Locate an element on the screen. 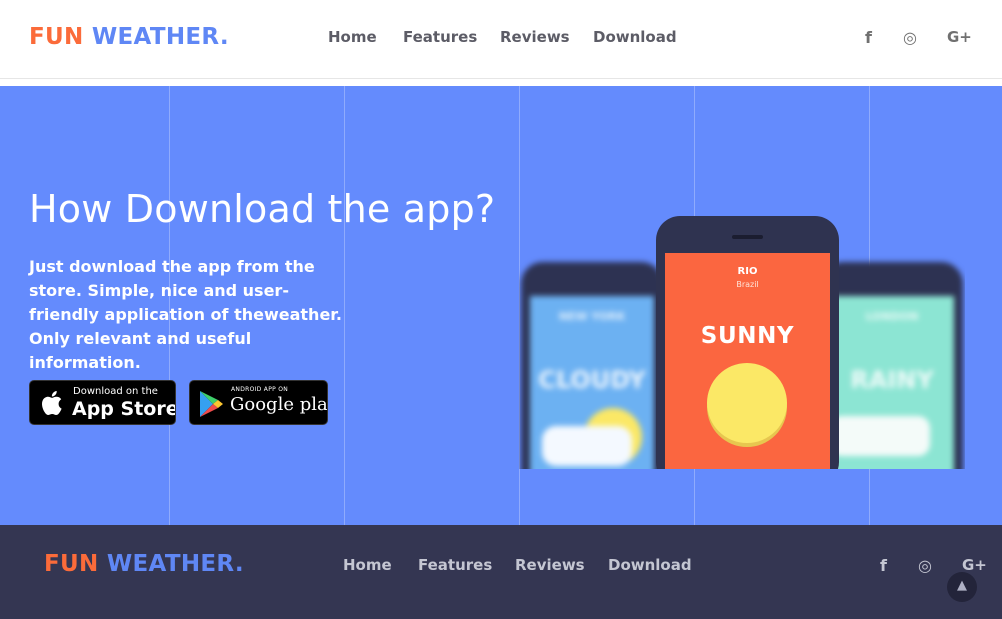  phone-center-country: Brazil is located at coordinates (747, 284).